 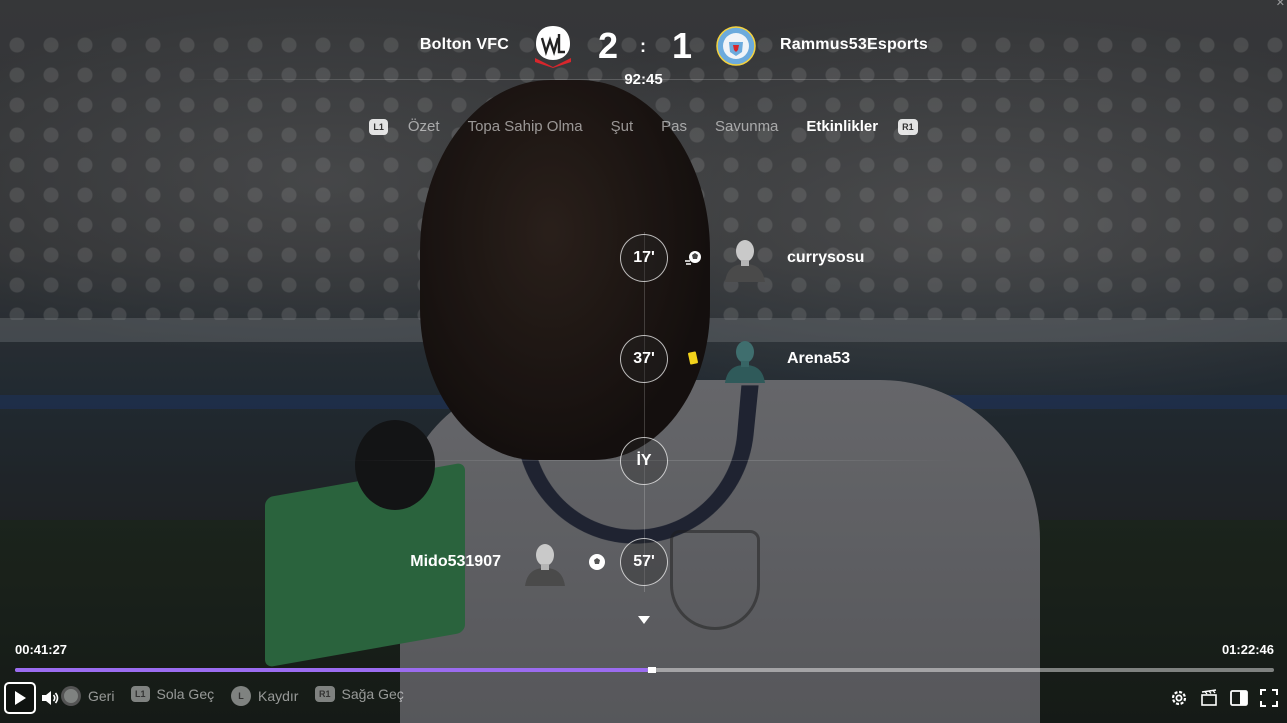 What do you see at coordinates (644, 620) in the screenshot?
I see `scroll-down-icon` at bounding box center [644, 620].